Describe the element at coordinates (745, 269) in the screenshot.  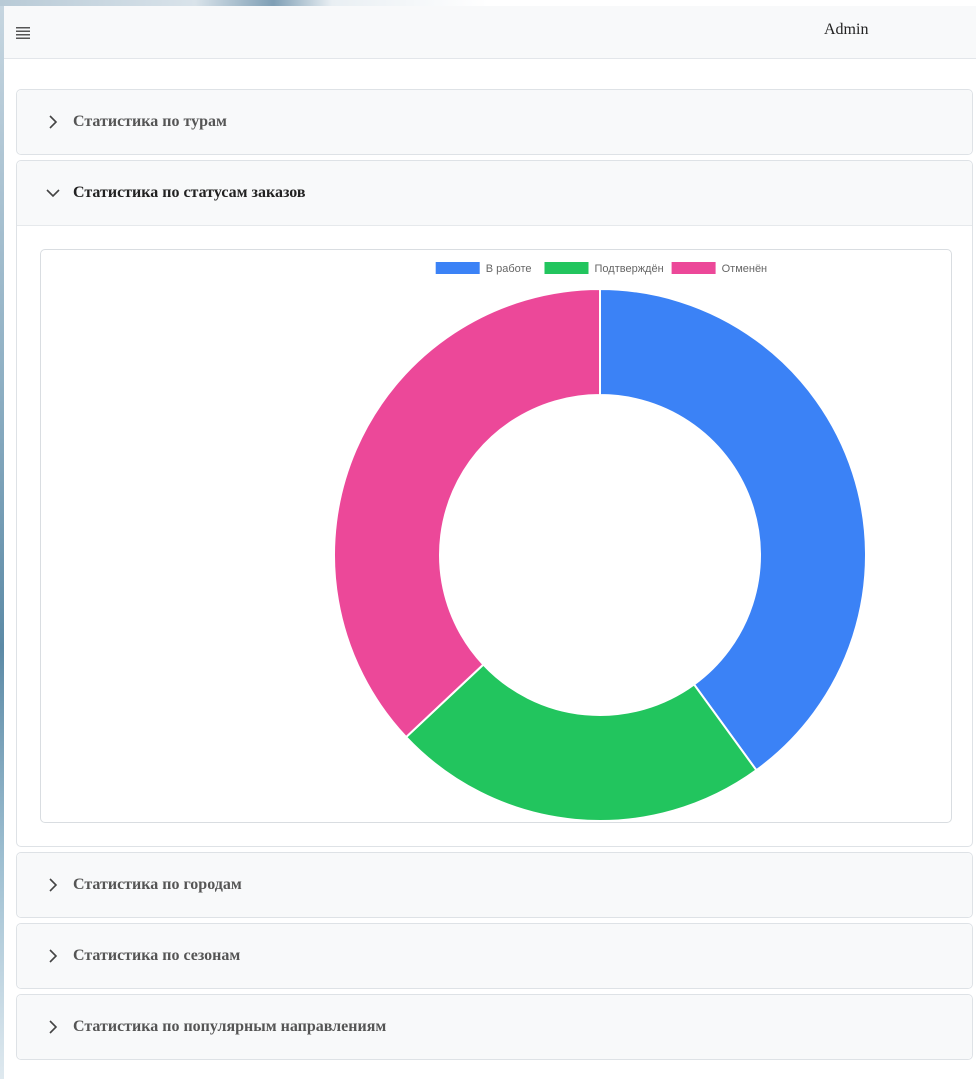
I see `legend-label-3: Отменён` at that location.